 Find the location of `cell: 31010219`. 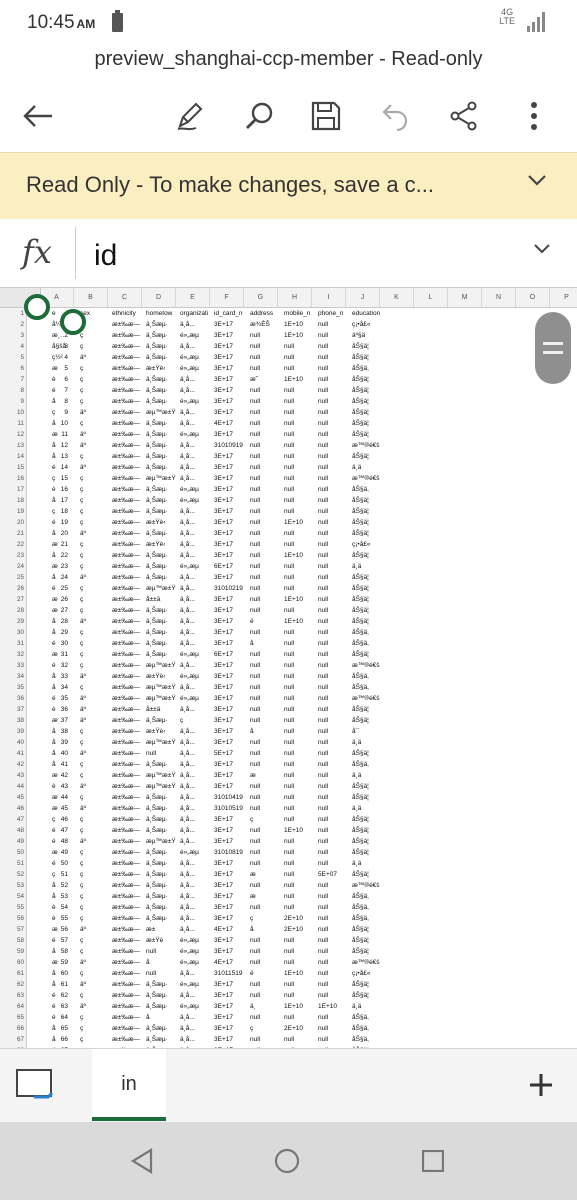

cell: 31010219 is located at coordinates (231, 588).